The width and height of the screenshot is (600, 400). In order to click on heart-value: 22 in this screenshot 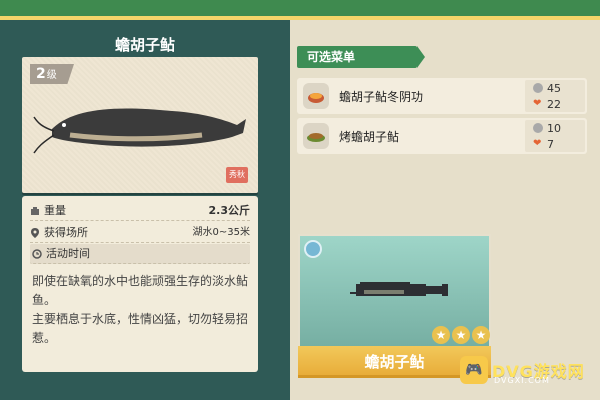, I will do `click(554, 104)`.